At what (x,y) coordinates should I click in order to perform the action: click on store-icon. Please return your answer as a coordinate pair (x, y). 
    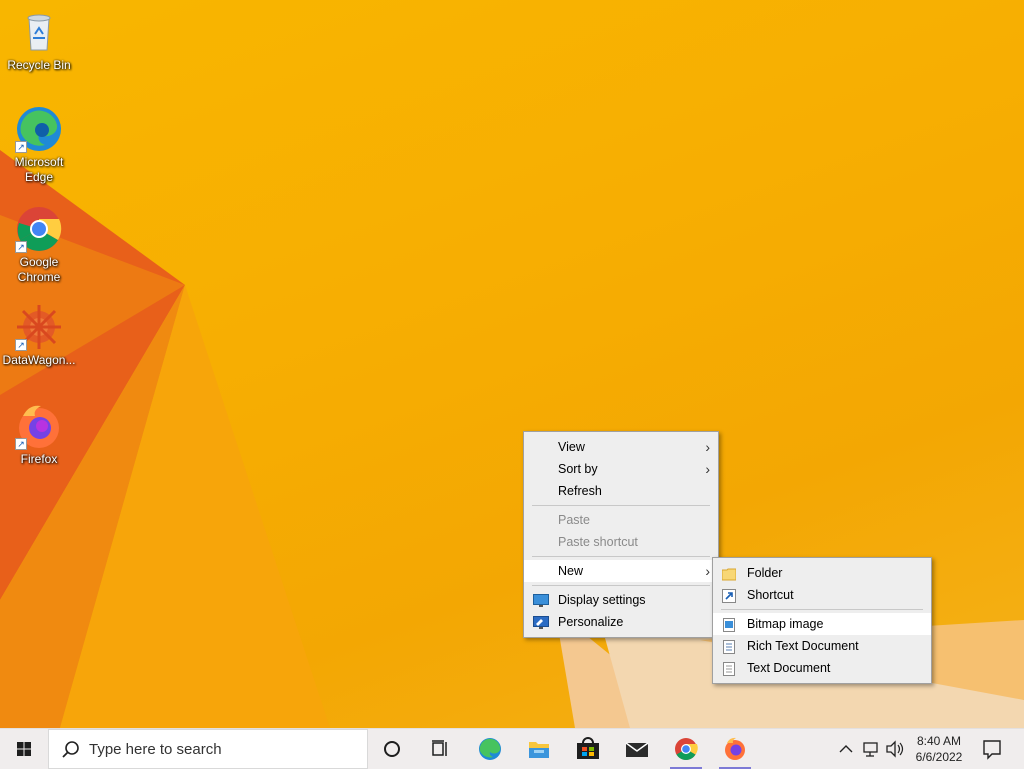
    Looking at the image, I should click on (588, 748).